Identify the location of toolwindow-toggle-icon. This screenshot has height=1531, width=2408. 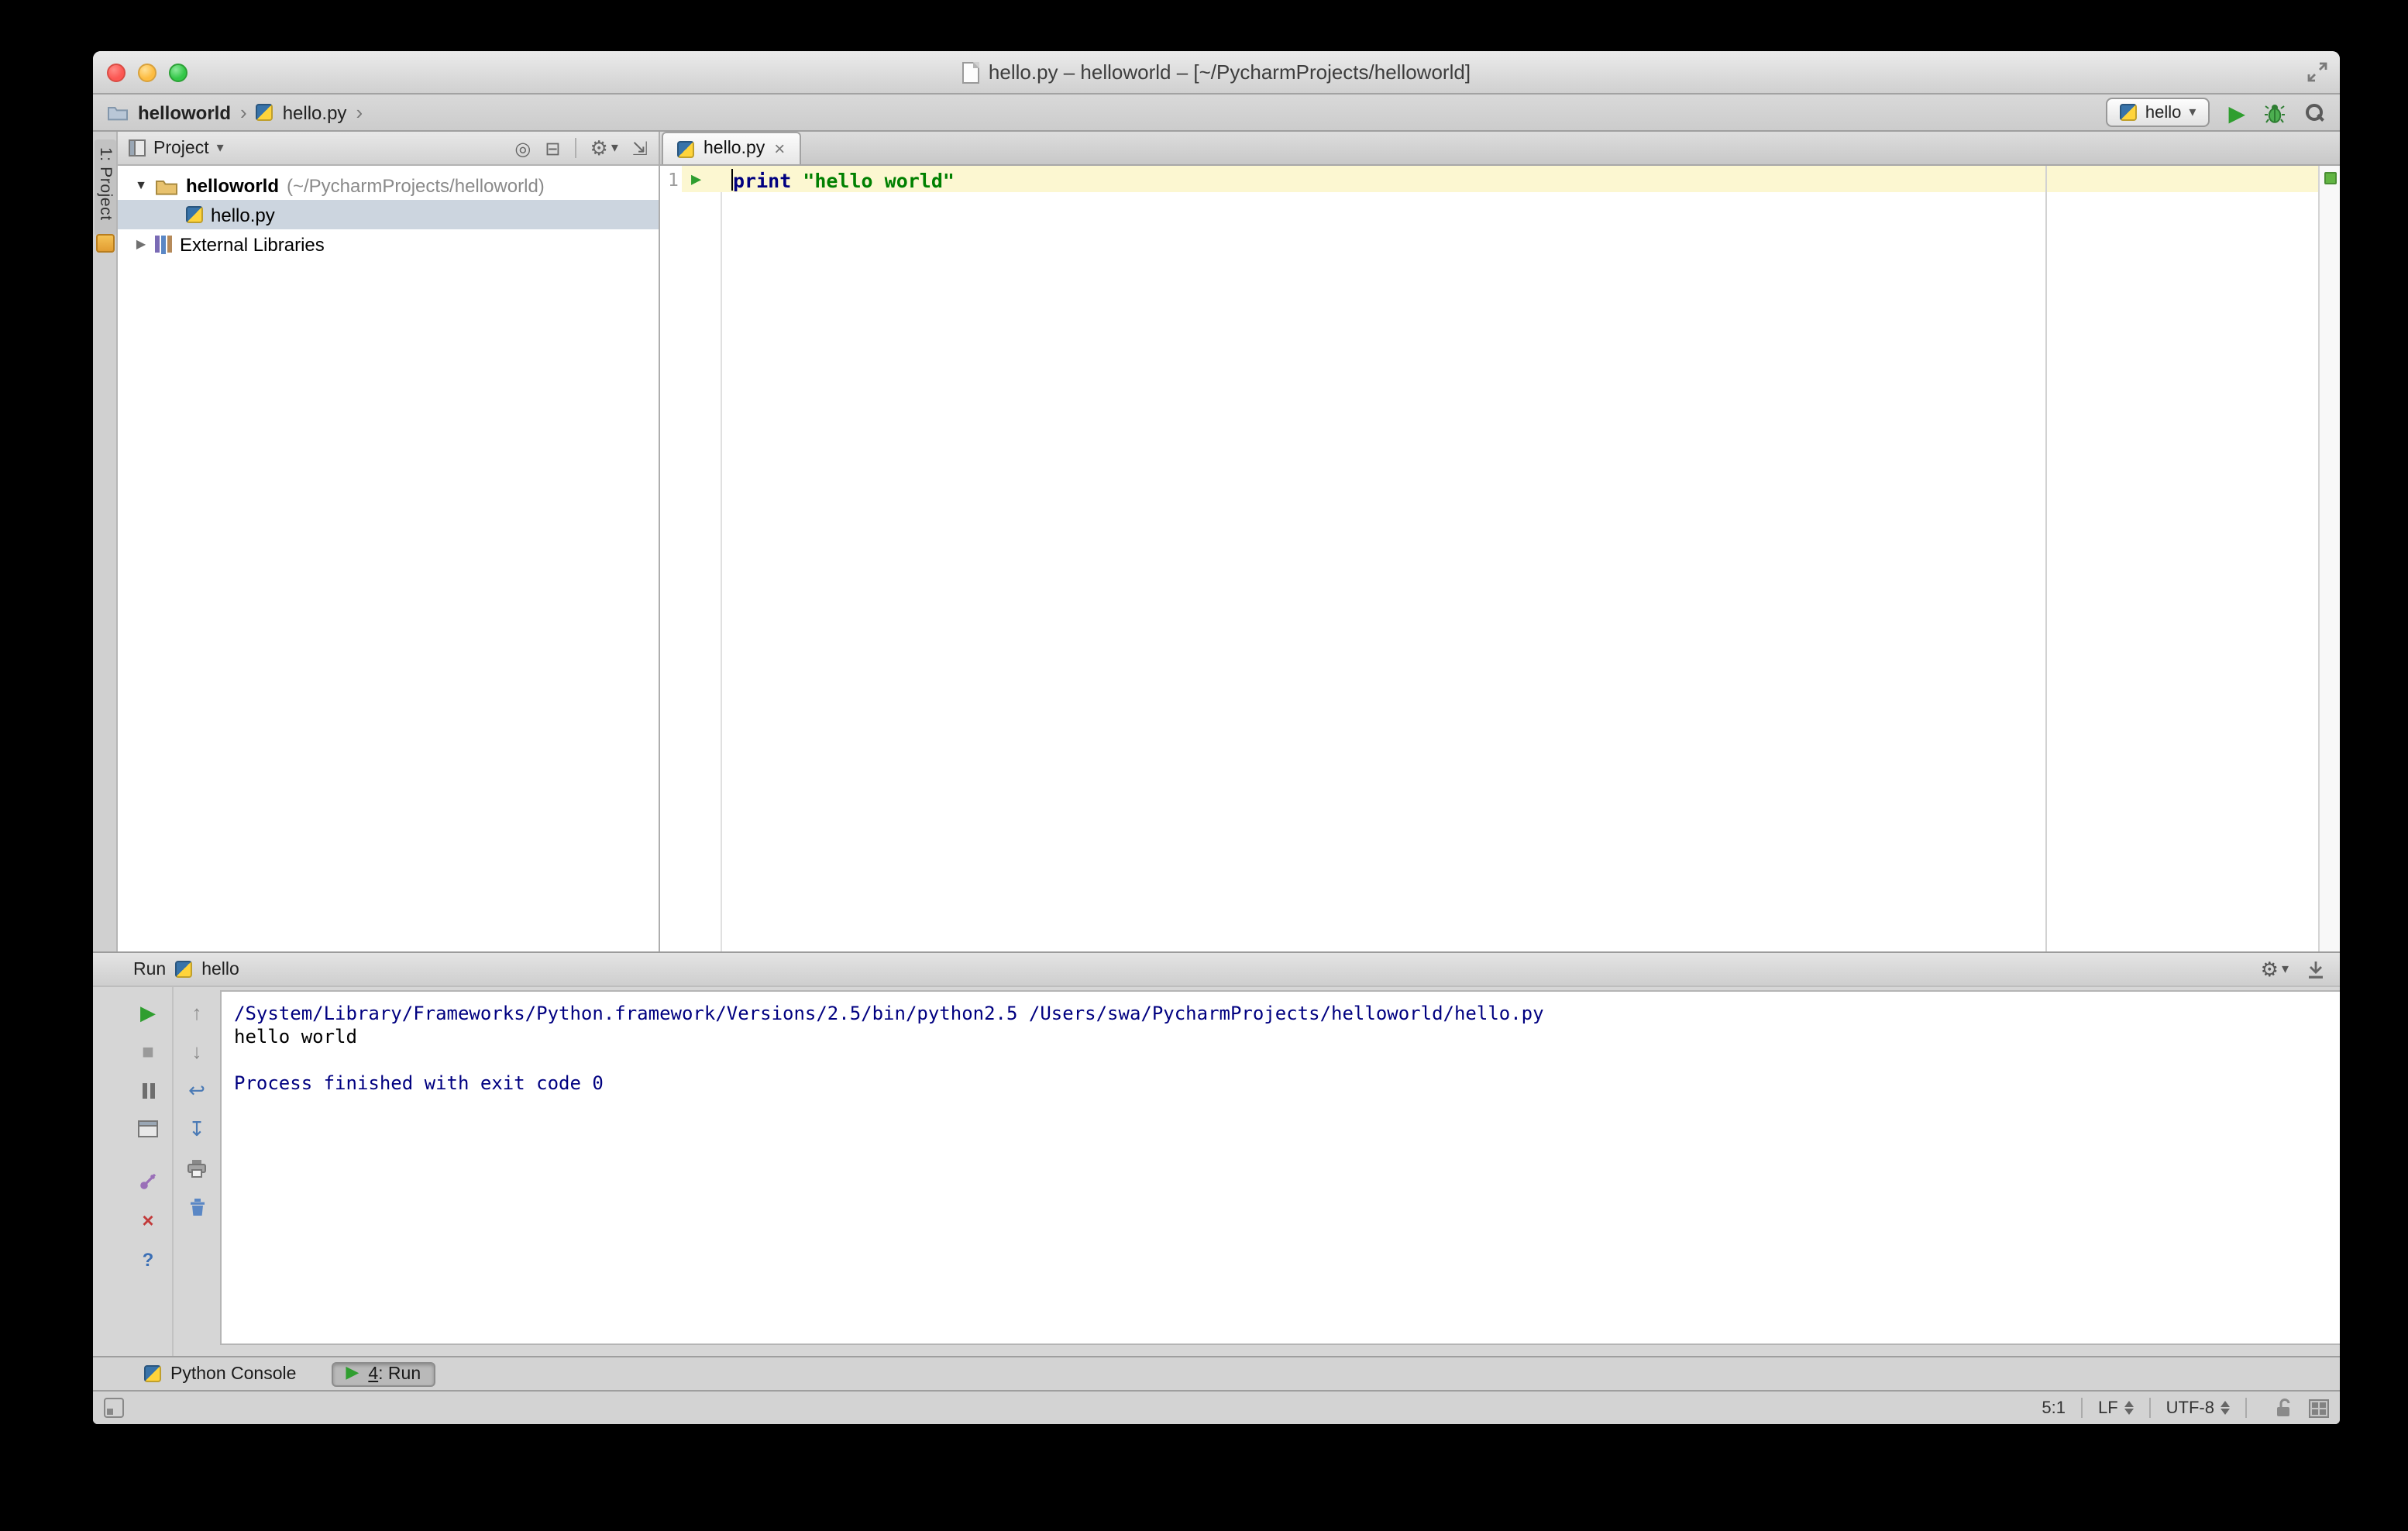
(114, 1408).